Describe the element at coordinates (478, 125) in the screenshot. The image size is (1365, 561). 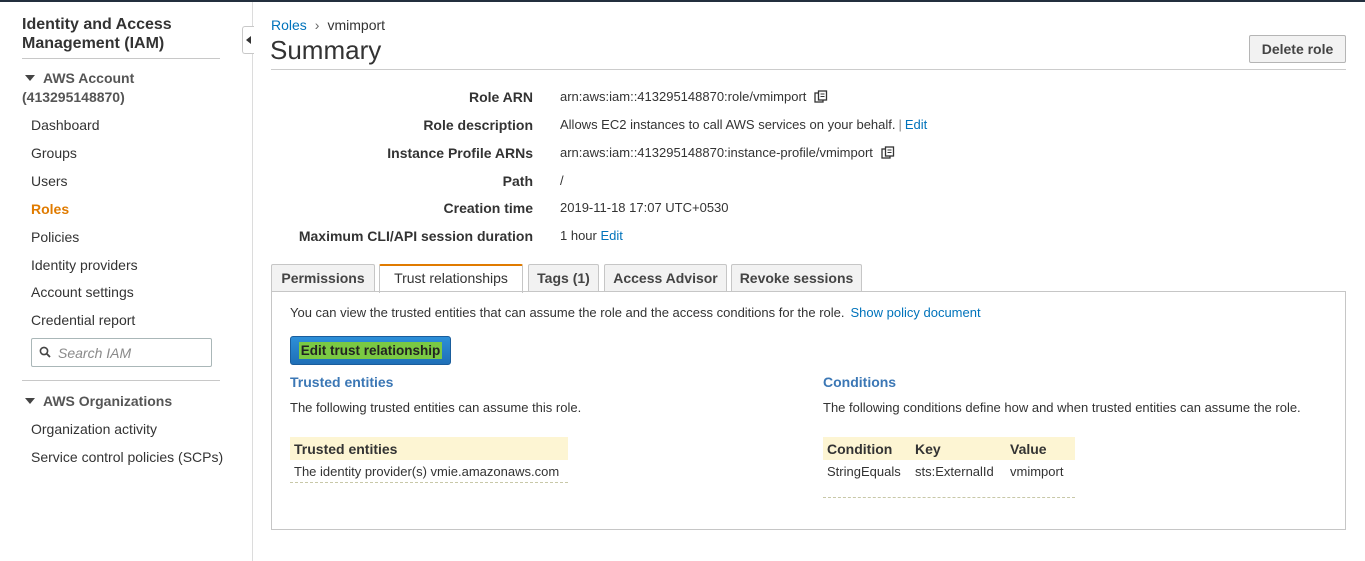
I see `role-description-label: Role description` at that location.